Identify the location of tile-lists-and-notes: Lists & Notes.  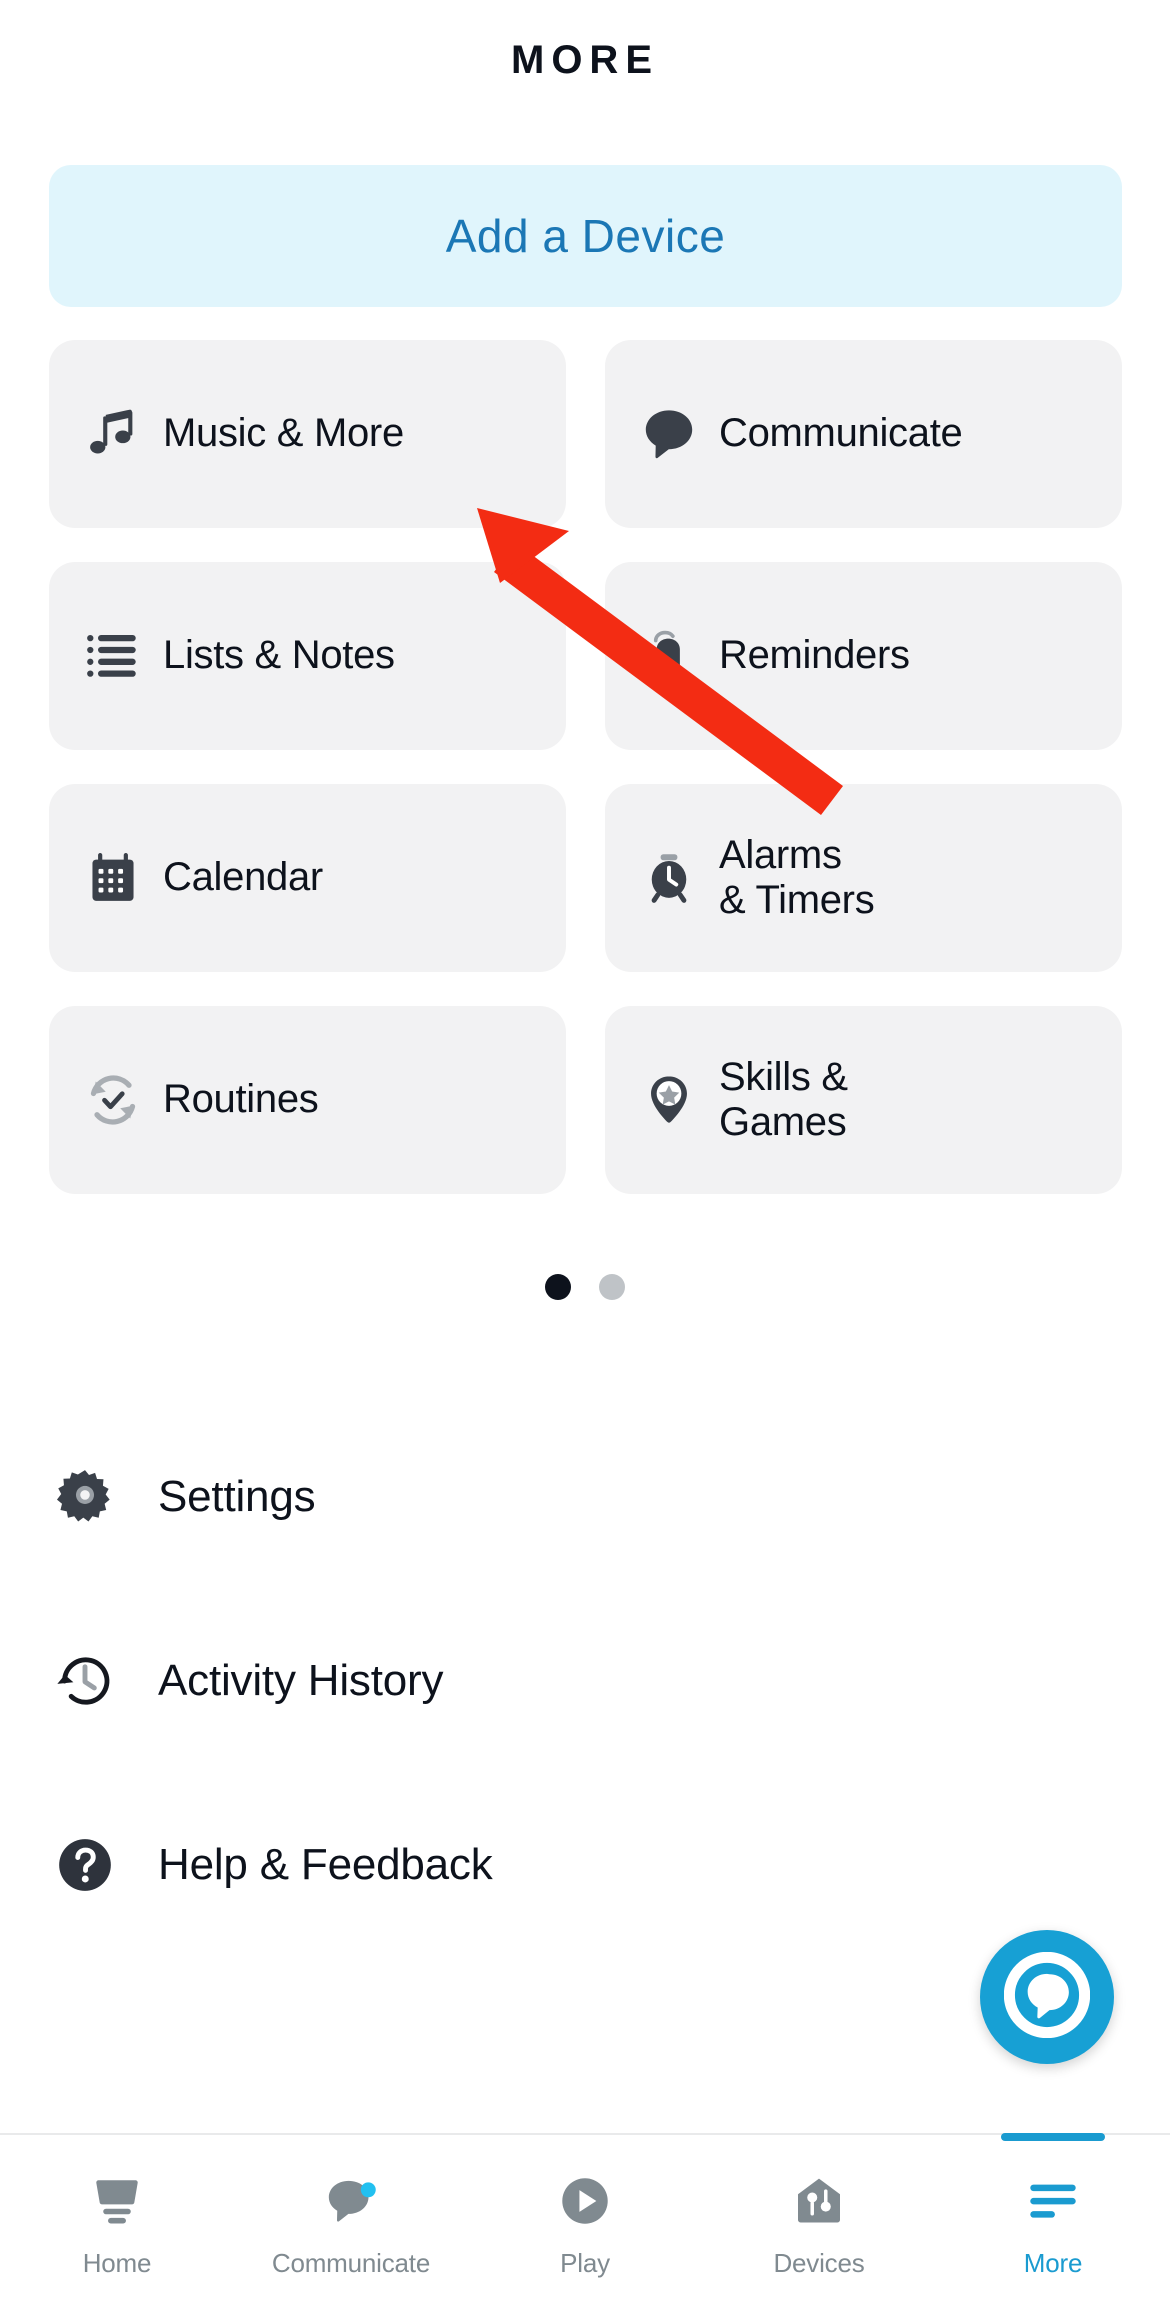
(307, 656).